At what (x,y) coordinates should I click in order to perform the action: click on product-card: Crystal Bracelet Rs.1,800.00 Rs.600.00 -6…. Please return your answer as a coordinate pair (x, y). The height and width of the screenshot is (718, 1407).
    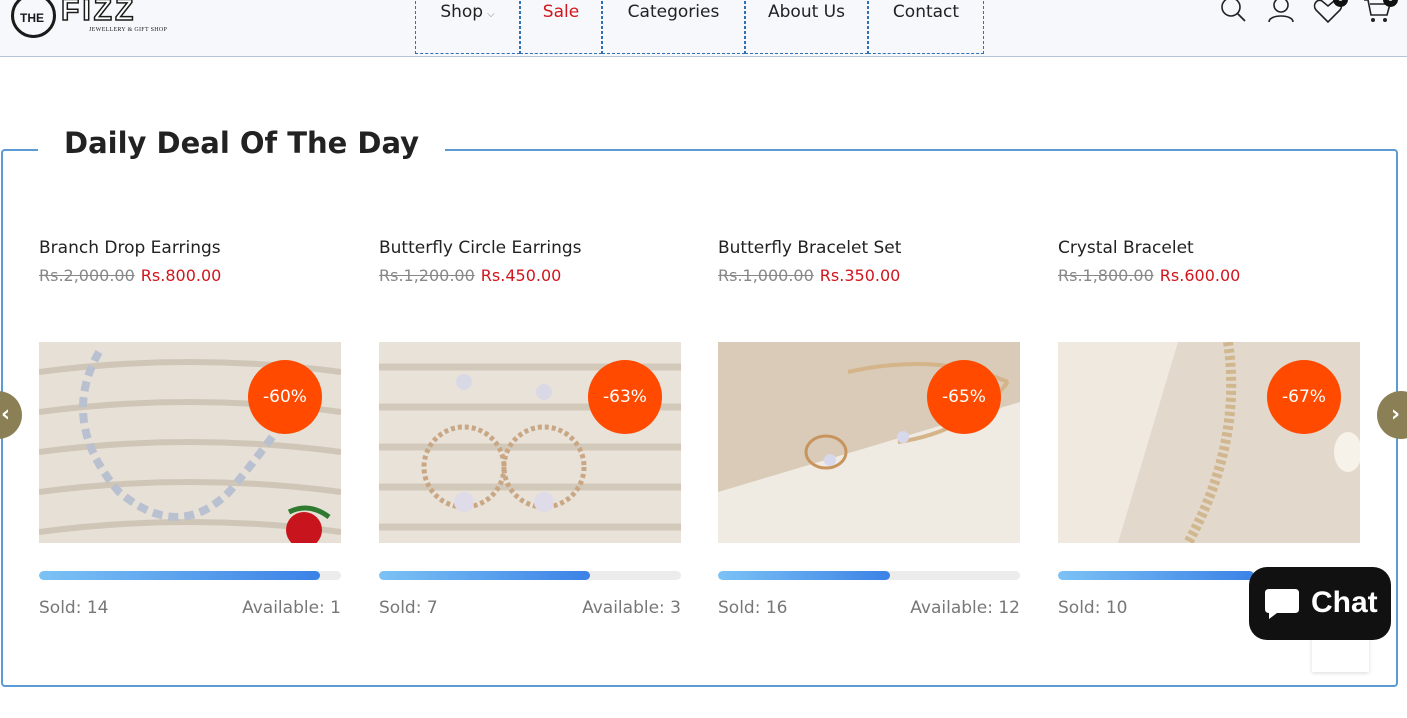
    Looking at the image, I should click on (1209, 428).